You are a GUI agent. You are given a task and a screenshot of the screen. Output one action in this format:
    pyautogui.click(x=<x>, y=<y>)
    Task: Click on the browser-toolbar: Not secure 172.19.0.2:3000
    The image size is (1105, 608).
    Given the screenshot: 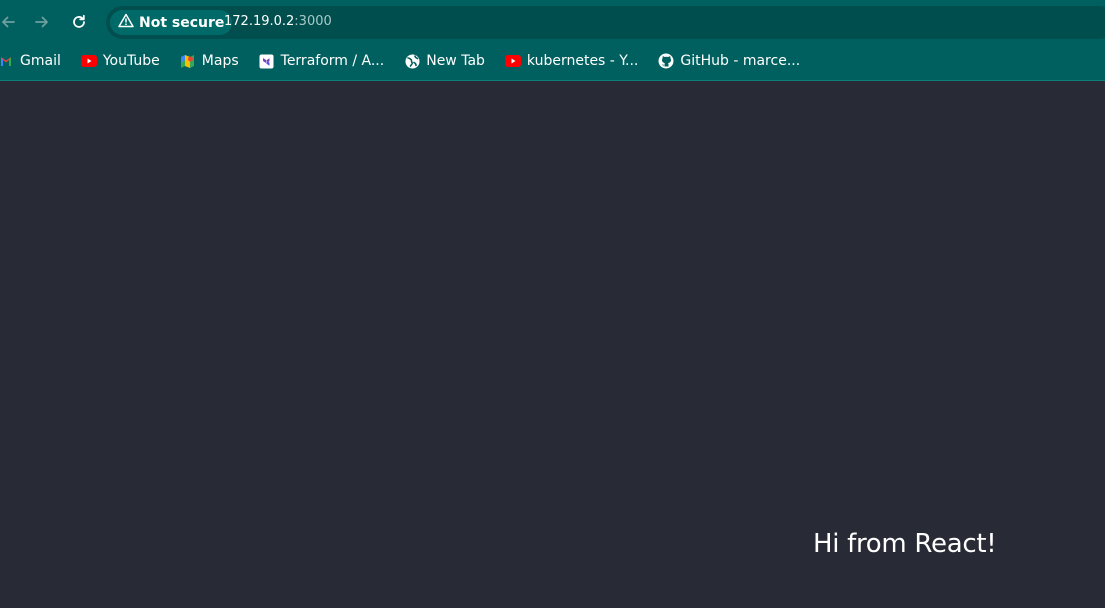 What is the action you would take?
    pyautogui.click(x=552, y=22)
    